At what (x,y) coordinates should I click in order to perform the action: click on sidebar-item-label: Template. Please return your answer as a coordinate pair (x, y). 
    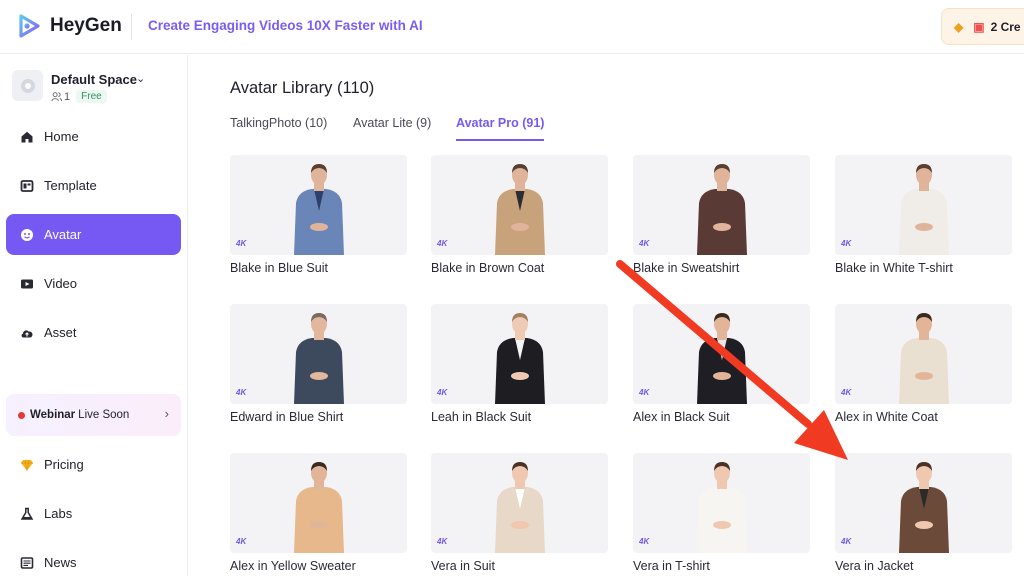
    Looking at the image, I should click on (70, 185).